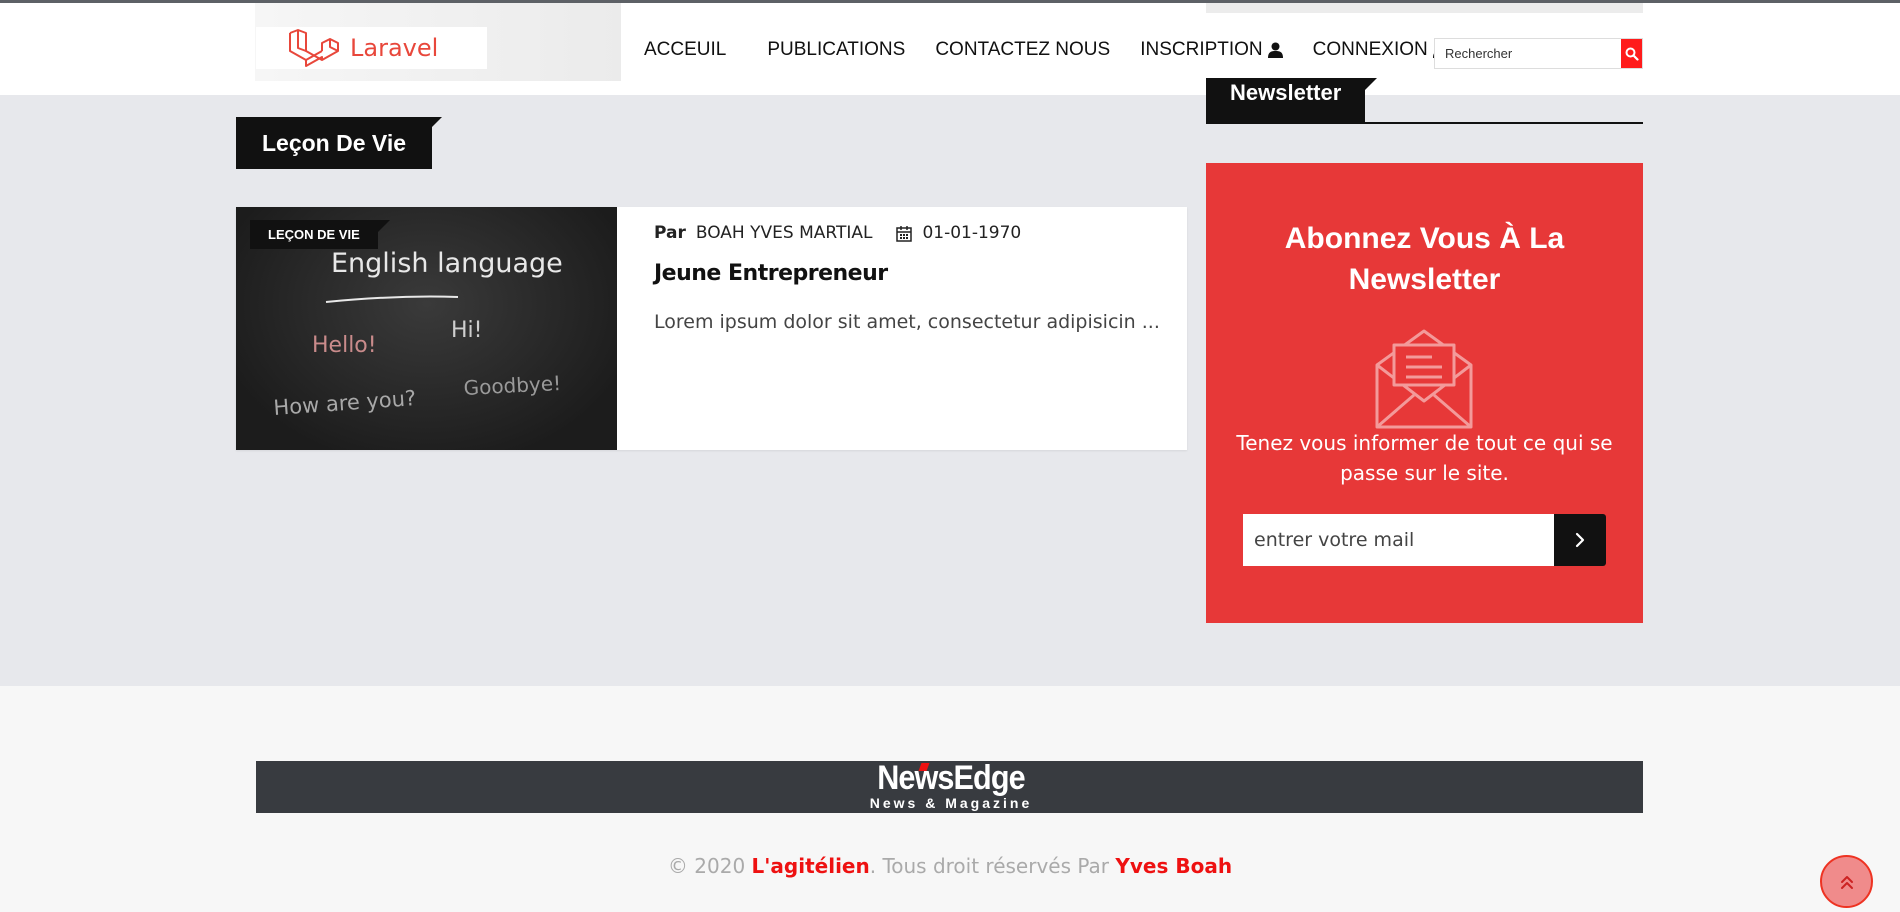 Image resolution: width=1900 pixels, height=912 pixels. What do you see at coordinates (992, 866) in the screenshot?
I see `copyright-middle: . Tous droit réservés Par` at bounding box center [992, 866].